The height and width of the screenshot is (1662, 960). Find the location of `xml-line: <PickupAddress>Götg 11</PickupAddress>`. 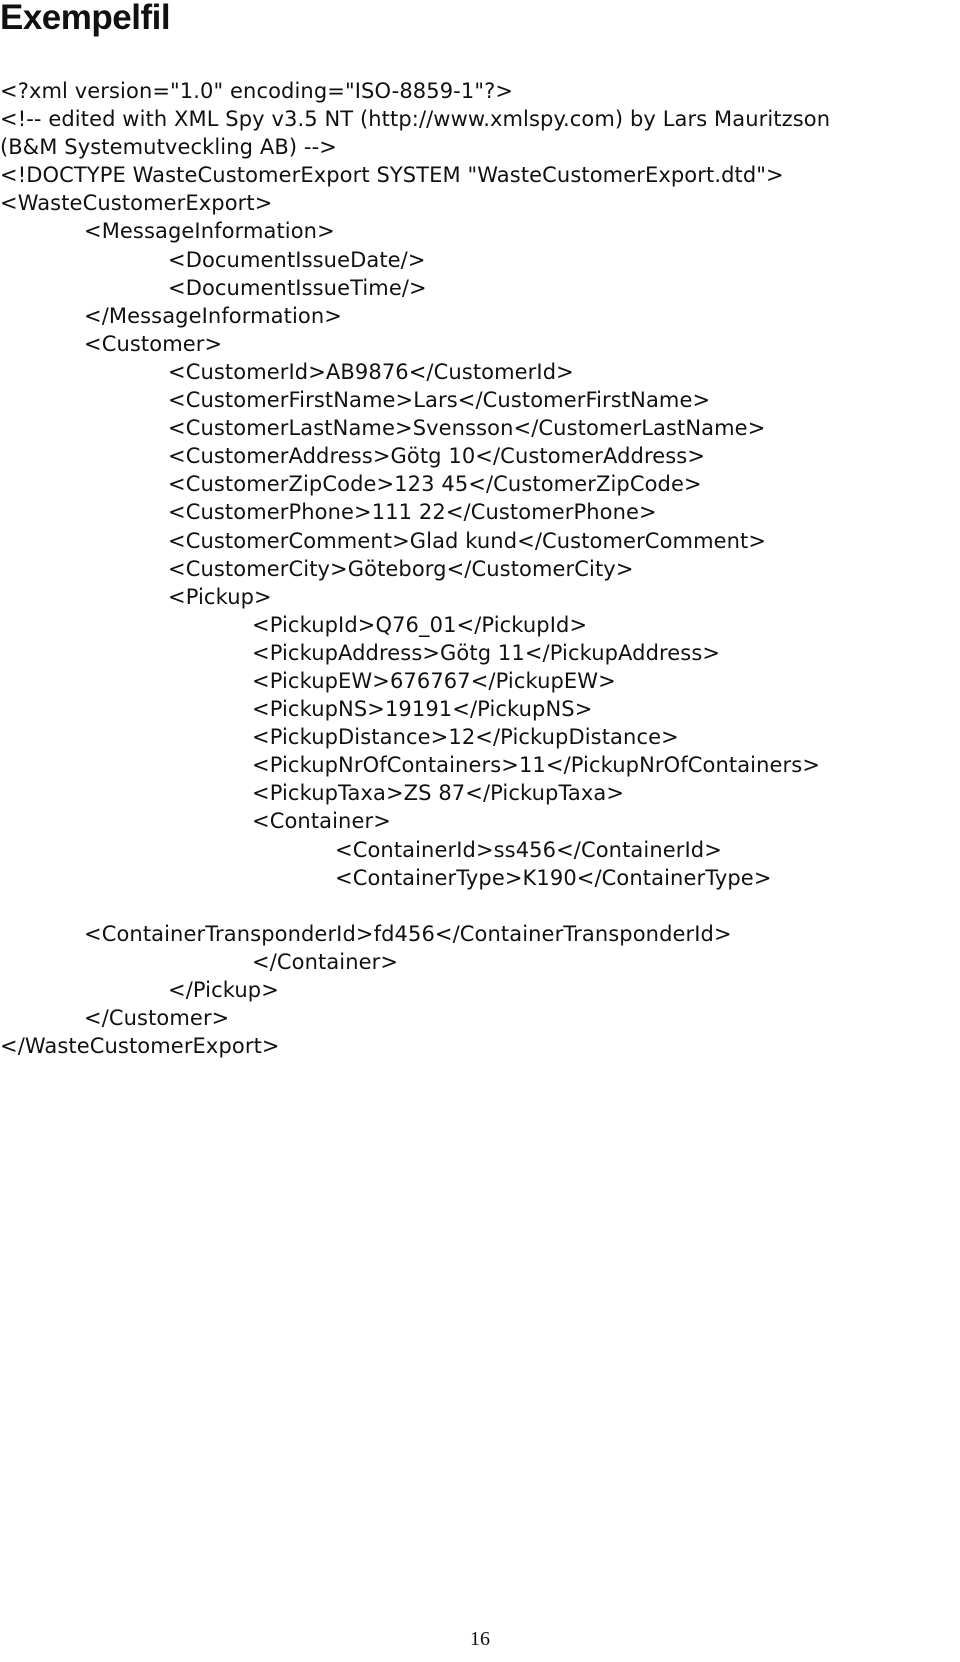

xml-line: <PickupAddress>Götg 11</PickupAddress> is located at coordinates (486, 652).